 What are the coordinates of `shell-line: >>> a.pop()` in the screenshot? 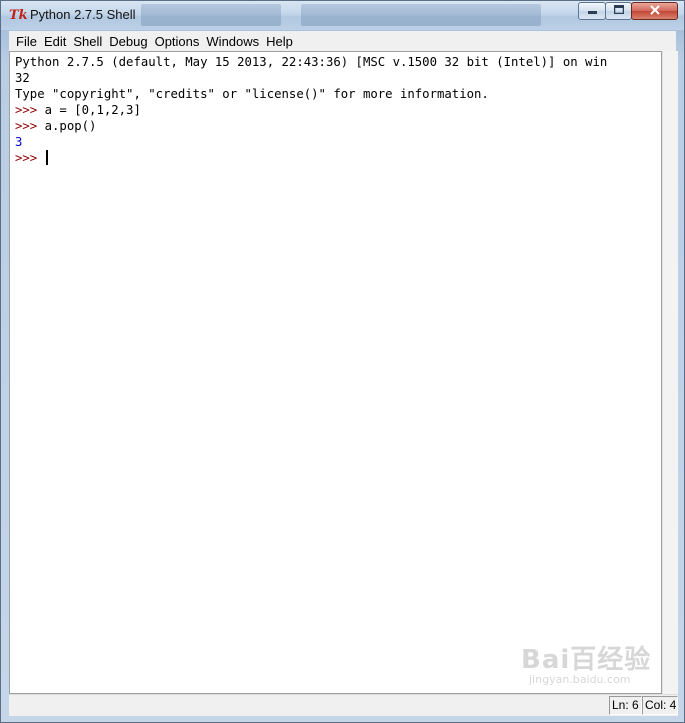 It's located at (55, 126).